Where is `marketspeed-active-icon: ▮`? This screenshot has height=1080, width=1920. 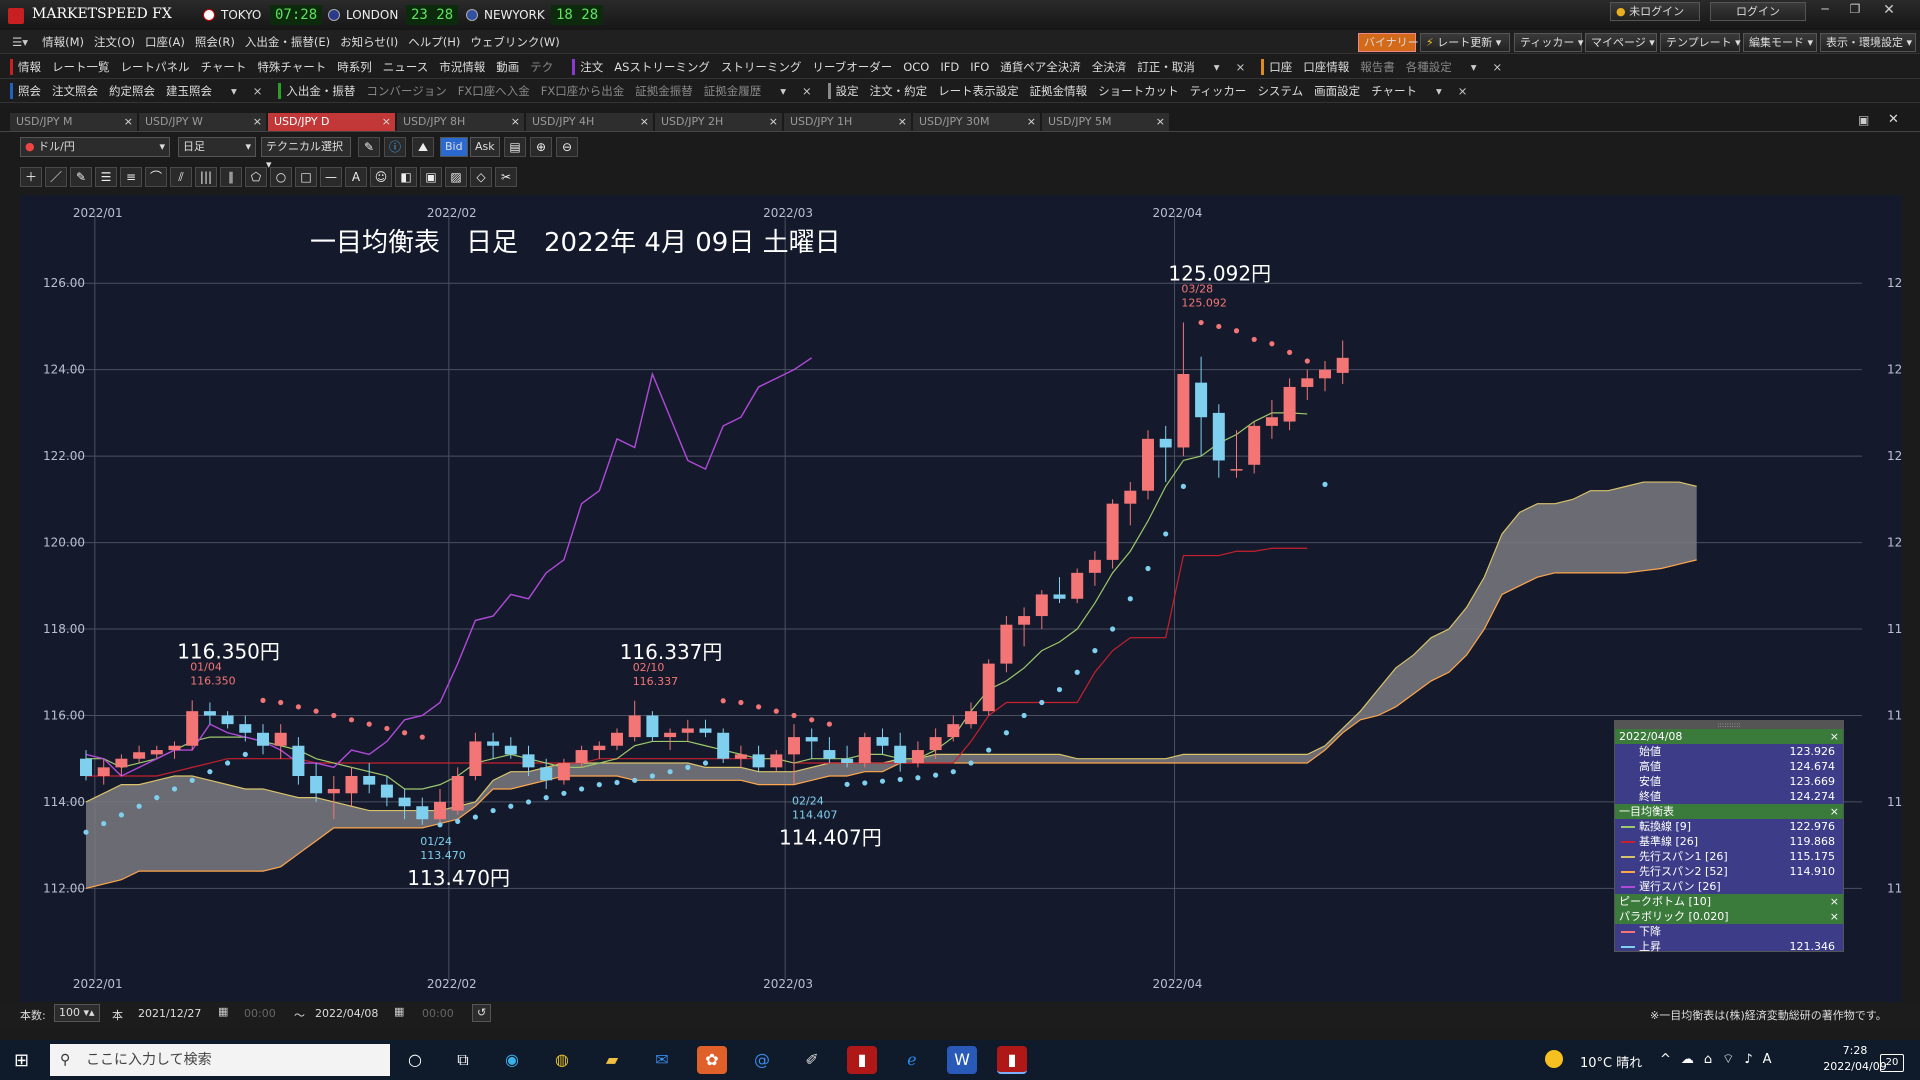 marketspeed-active-icon: ▮ is located at coordinates (1012, 1060).